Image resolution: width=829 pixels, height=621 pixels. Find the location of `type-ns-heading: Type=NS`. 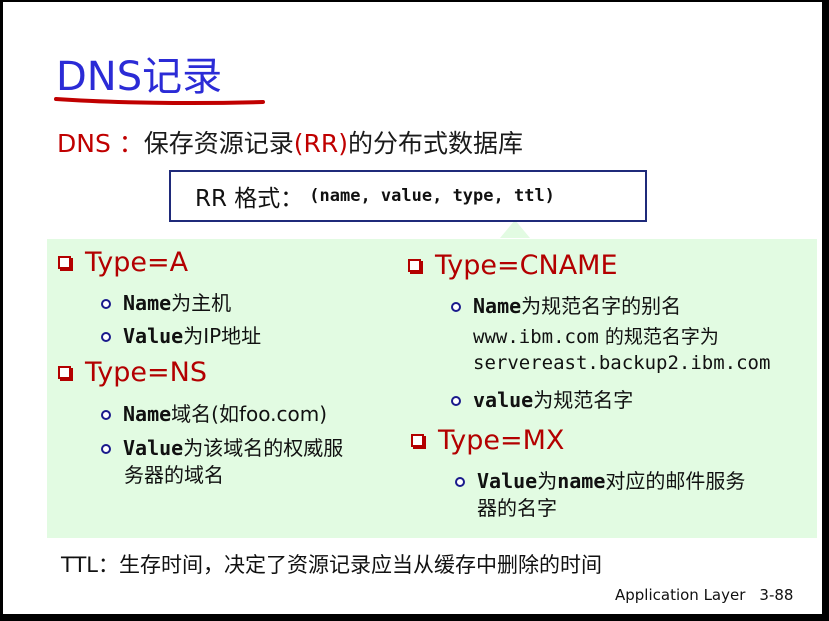

type-ns-heading: Type=NS is located at coordinates (132, 372).